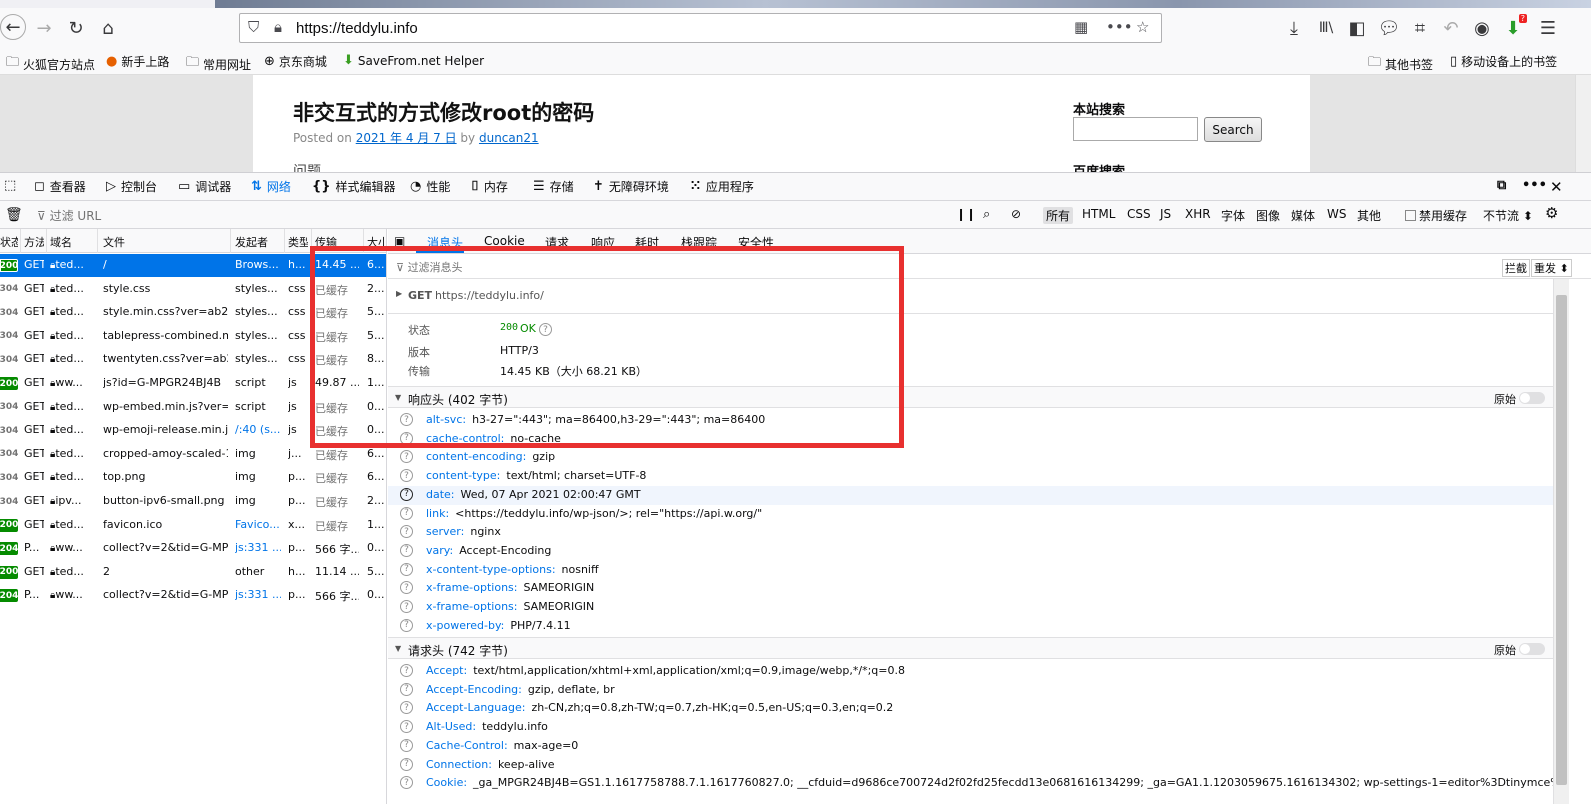 The width and height of the screenshot is (1591, 804). I want to click on request-summary-line: ▶ GET https://teddylu.info/, so click(970, 296).